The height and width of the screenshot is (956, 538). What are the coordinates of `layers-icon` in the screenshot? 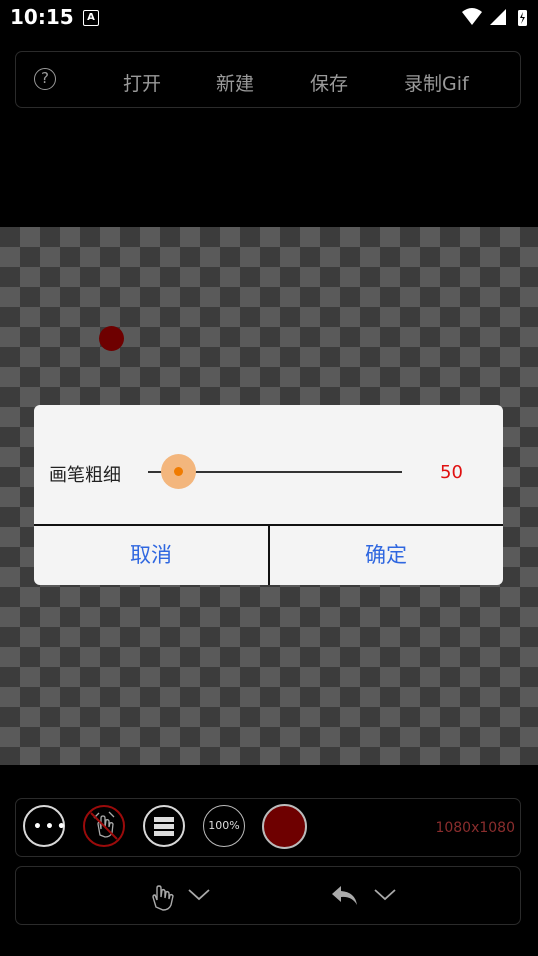 It's located at (164, 826).